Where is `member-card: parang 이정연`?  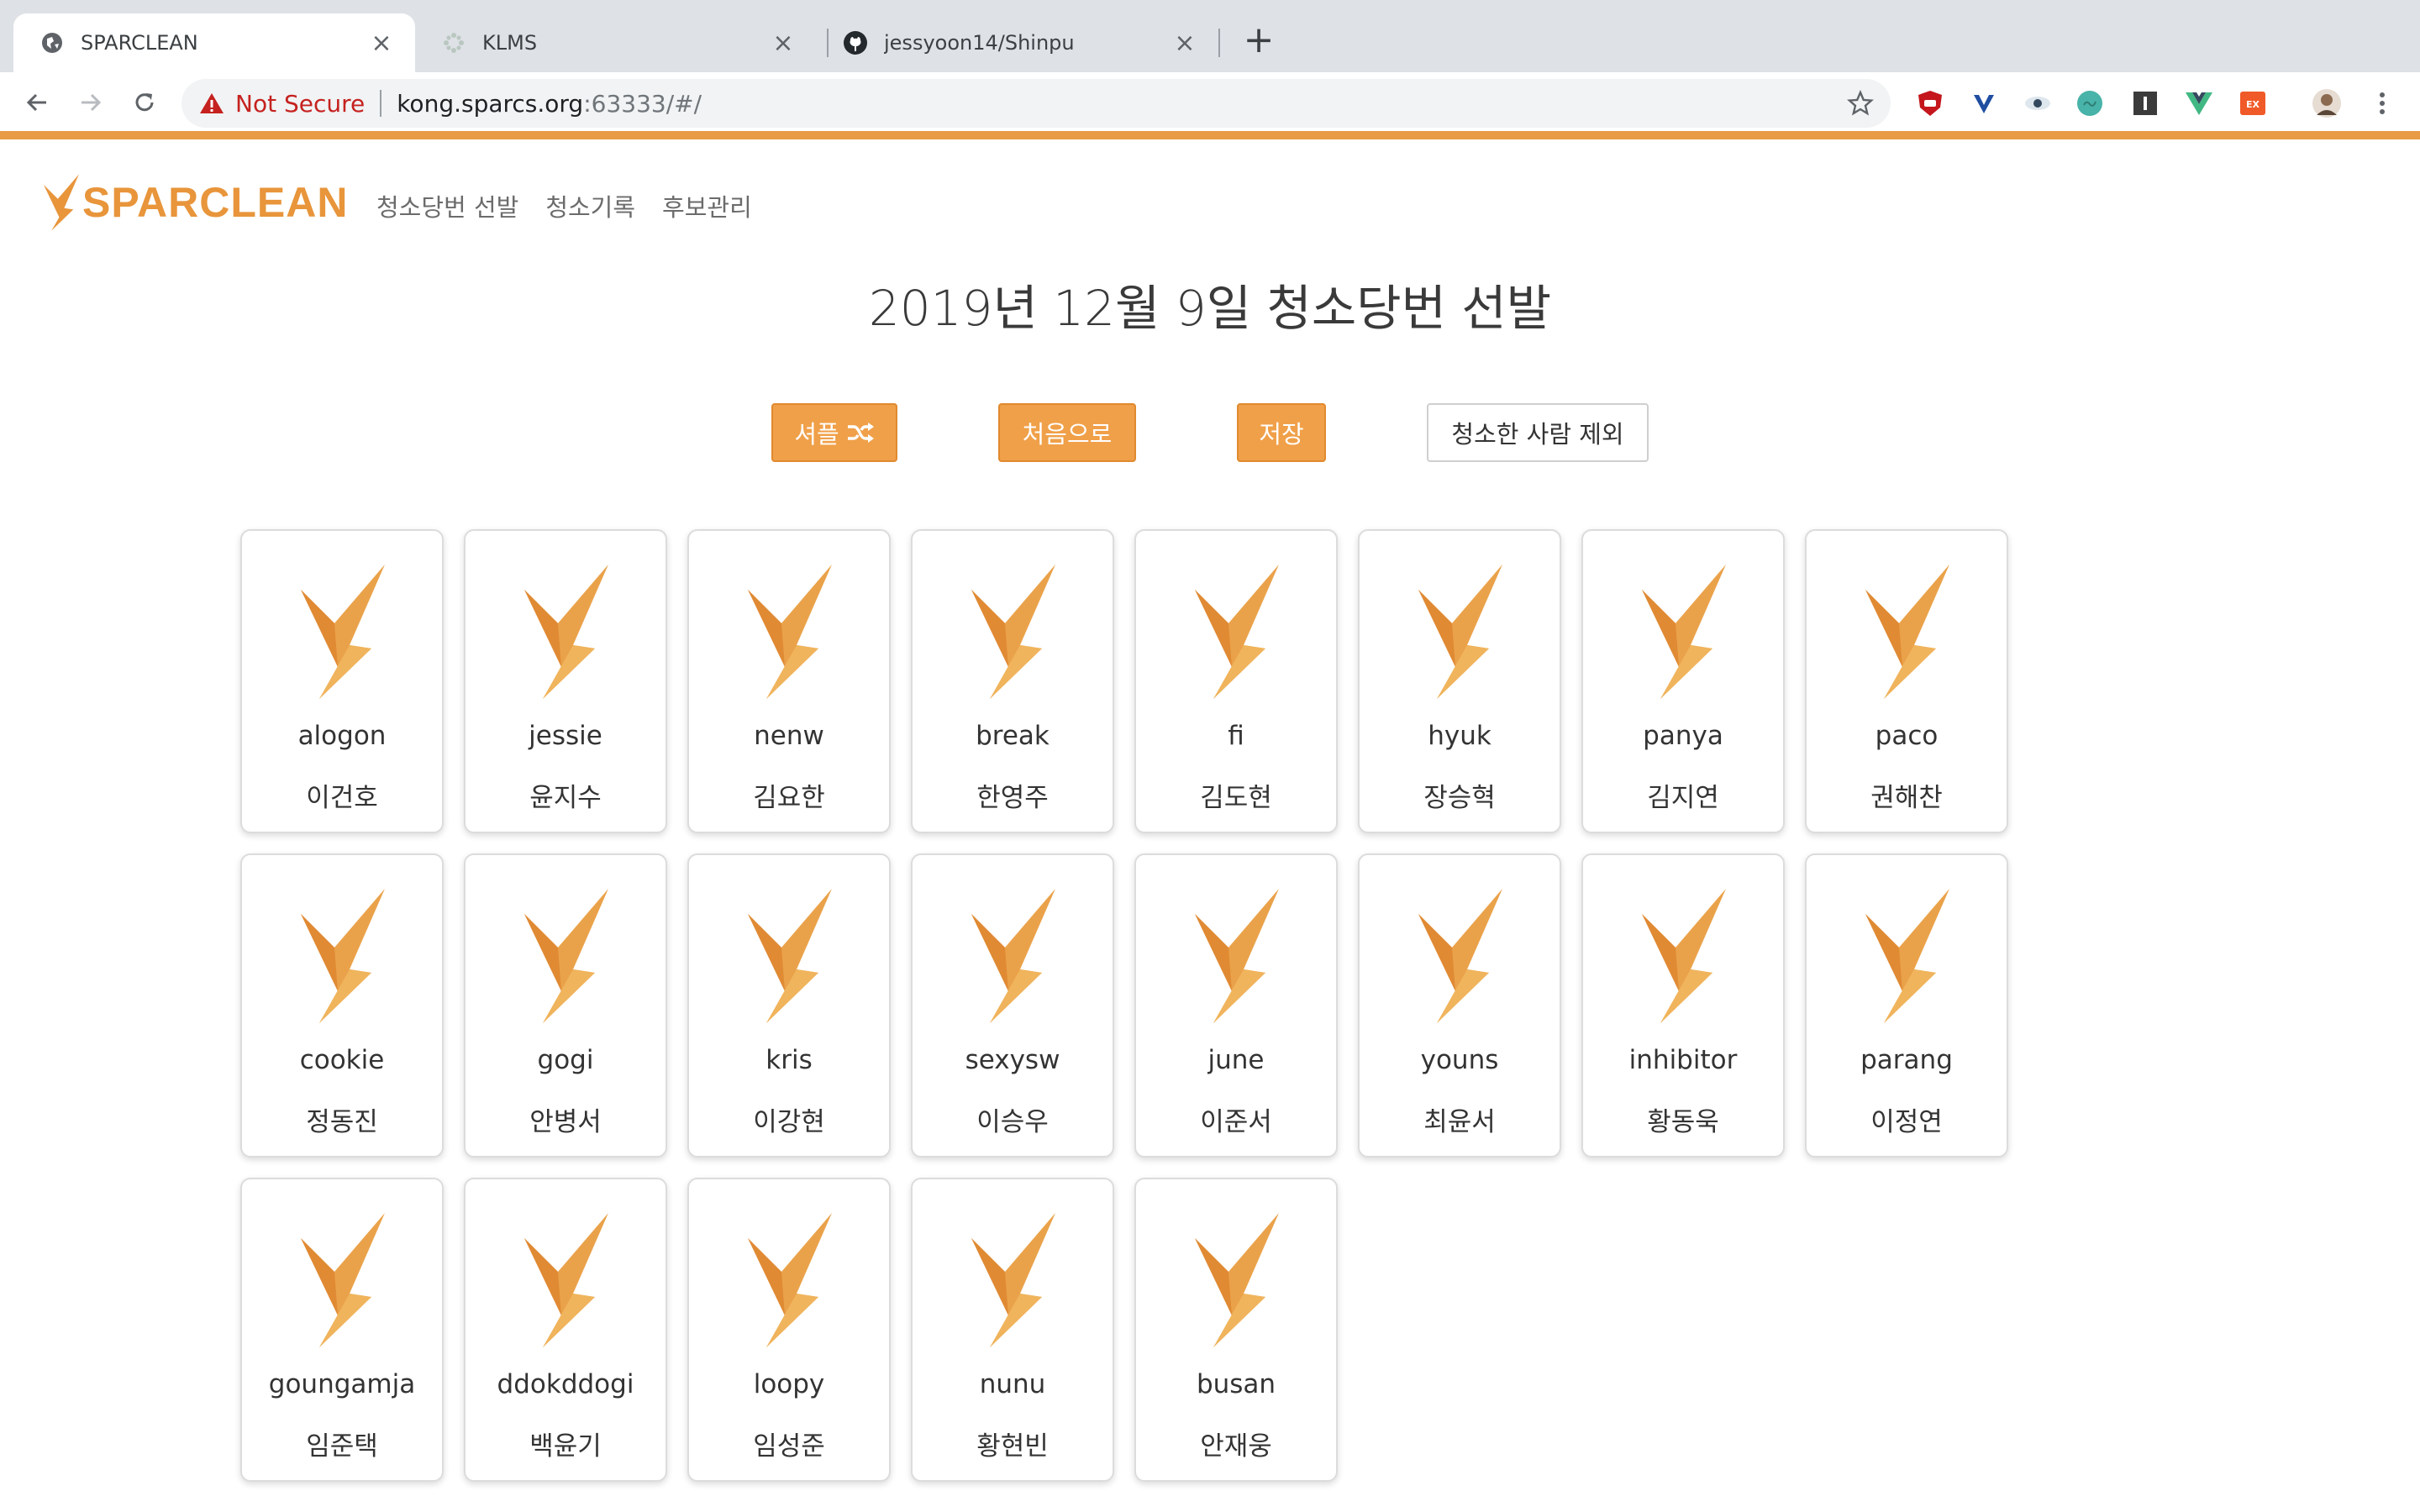
member-card: parang 이정연 is located at coordinates (1907, 1005).